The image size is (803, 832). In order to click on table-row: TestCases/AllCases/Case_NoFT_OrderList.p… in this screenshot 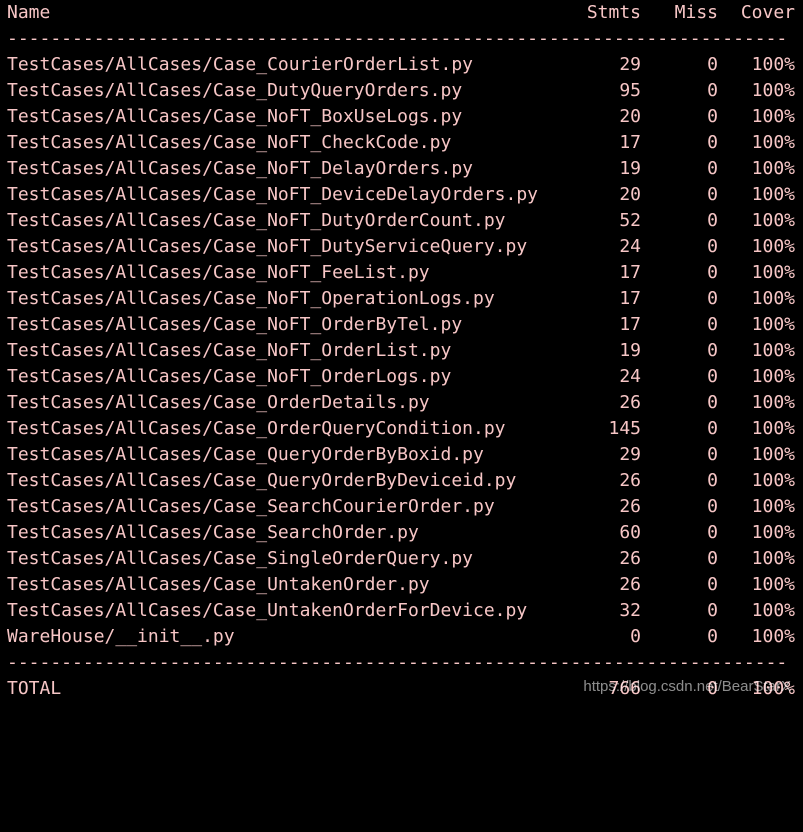, I will do `click(402, 351)`.